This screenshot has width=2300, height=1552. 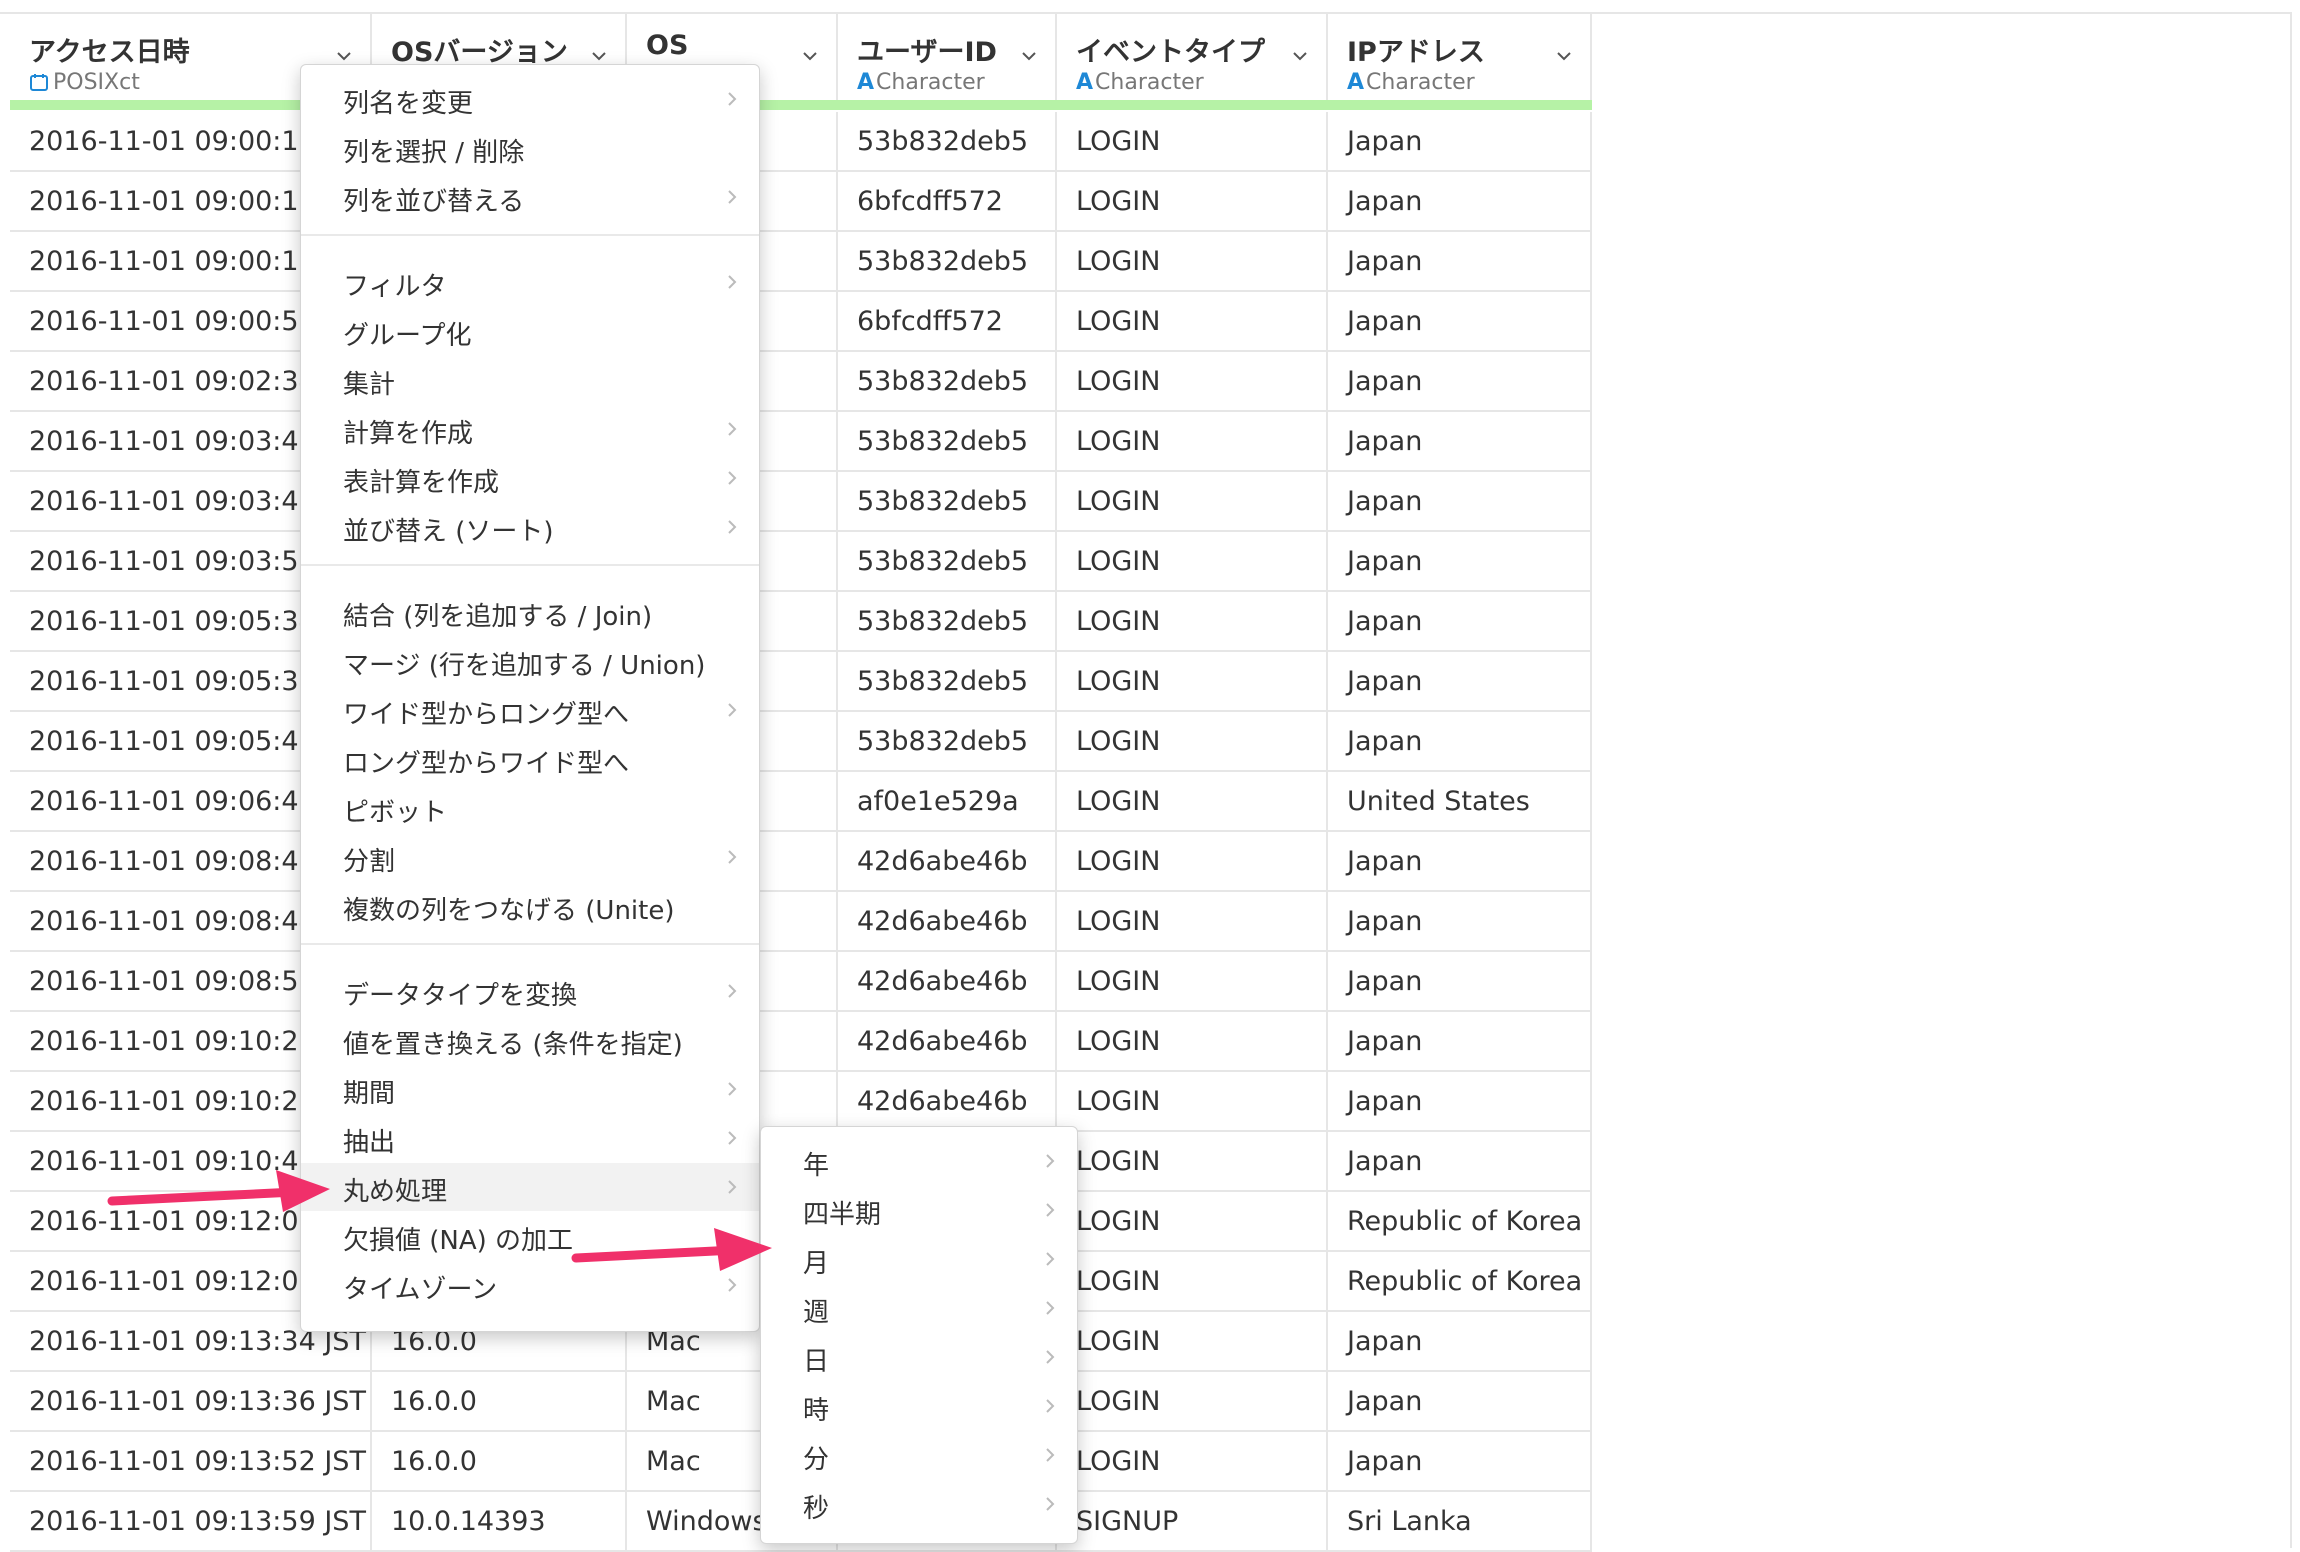 What do you see at coordinates (919, 1357) in the screenshot?
I see `submenu-item: 日` at bounding box center [919, 1357].